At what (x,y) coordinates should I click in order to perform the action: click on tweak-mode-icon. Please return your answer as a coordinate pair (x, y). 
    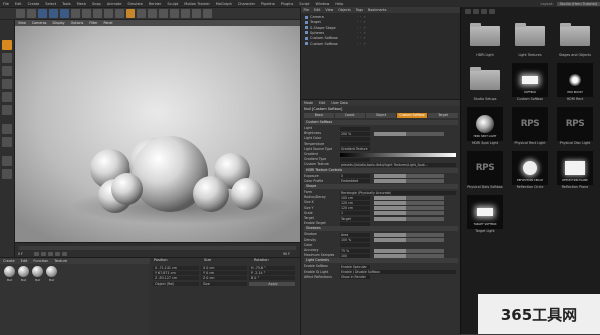
    Looking at the image, I should click on (7, 161).